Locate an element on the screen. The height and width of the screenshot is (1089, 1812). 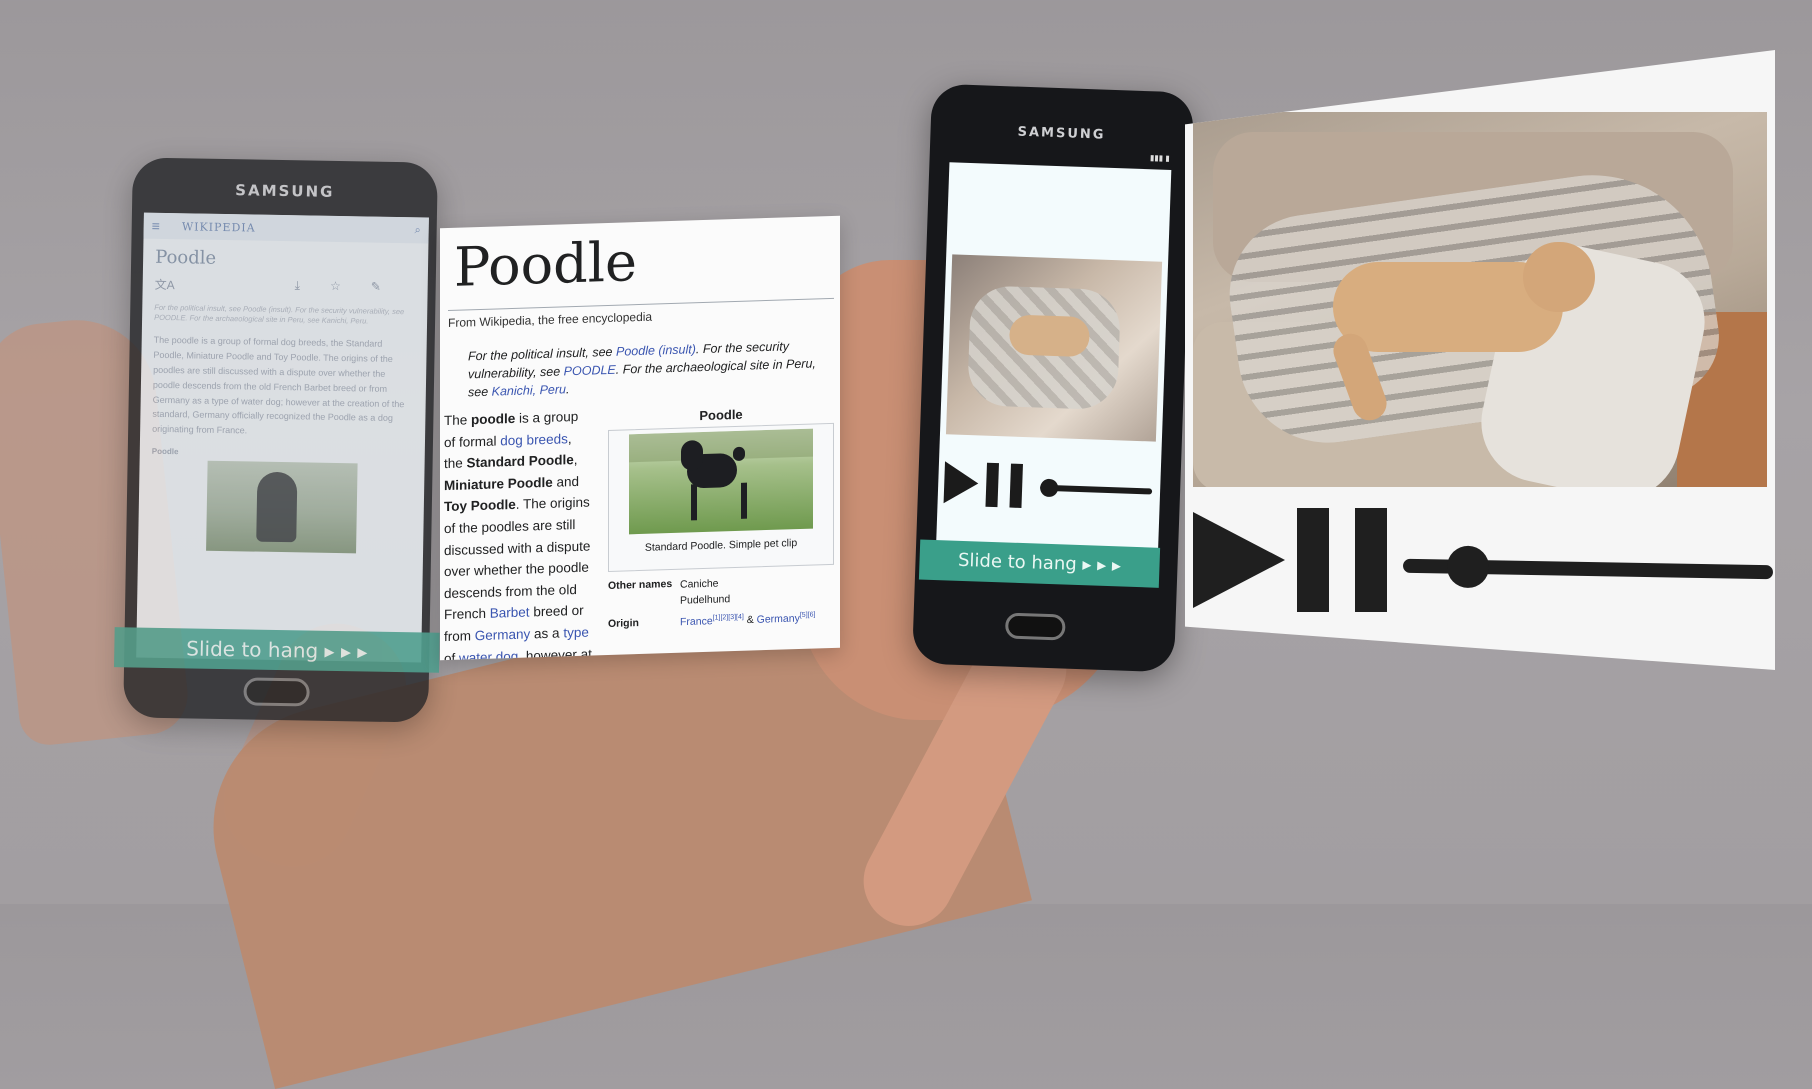
infobox-row-label: Origin is located at coordinates (623, 623).